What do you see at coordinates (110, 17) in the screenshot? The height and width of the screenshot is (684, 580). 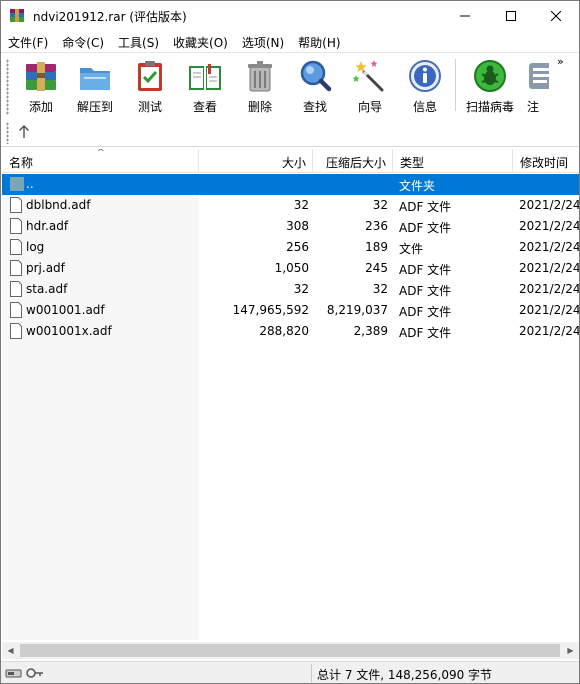 I see `window-title: ndvi201912.rar (评估版本)` at bounding box center [110, 17].